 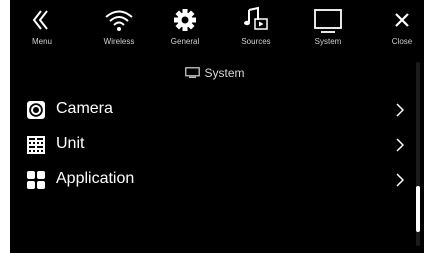 I want to click on system-label: System, so click(x=328, y=41).